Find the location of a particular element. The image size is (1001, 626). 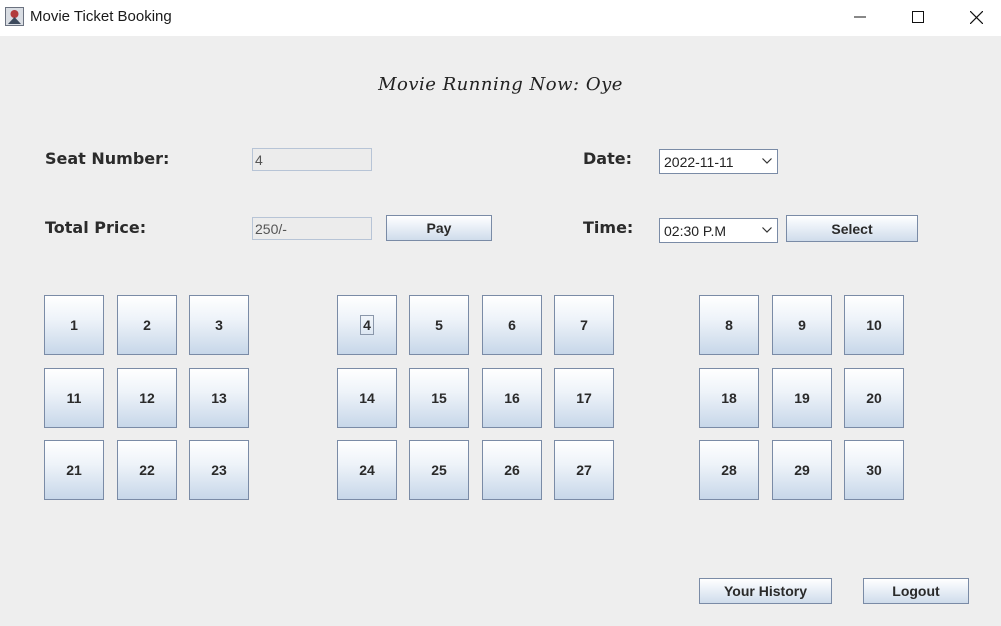

seat-button-16: 16 is located at coordinates (512, 398).